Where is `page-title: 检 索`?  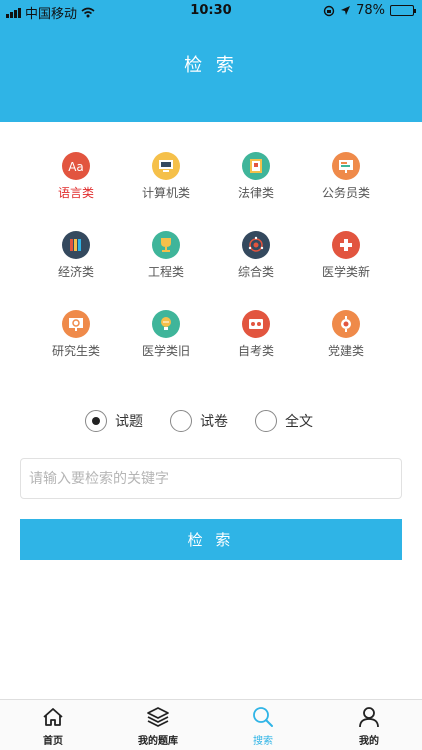
page-title: 检 索 is located at coordinates (211, 65).